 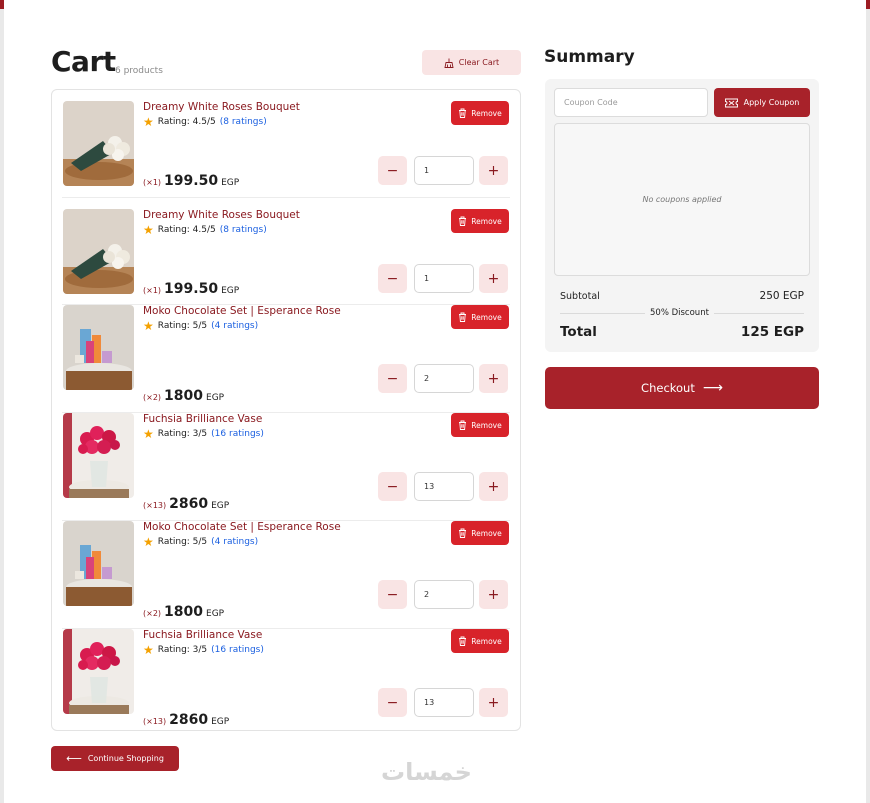 What do you see at coordinates (580, 296) in the screenshot?
I see `subtotal-label: Subtotal` at bounding box center [580, 296].